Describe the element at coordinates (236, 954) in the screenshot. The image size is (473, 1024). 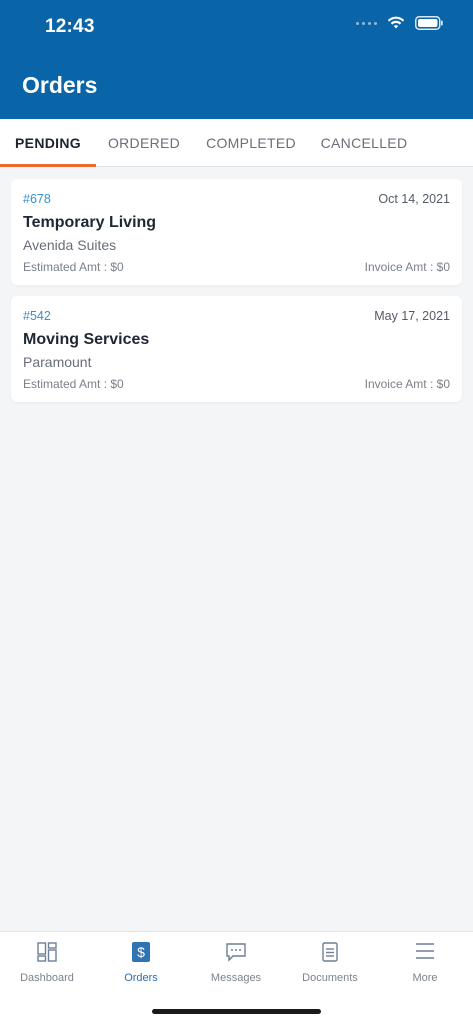
I see `chat-icon` at that location.